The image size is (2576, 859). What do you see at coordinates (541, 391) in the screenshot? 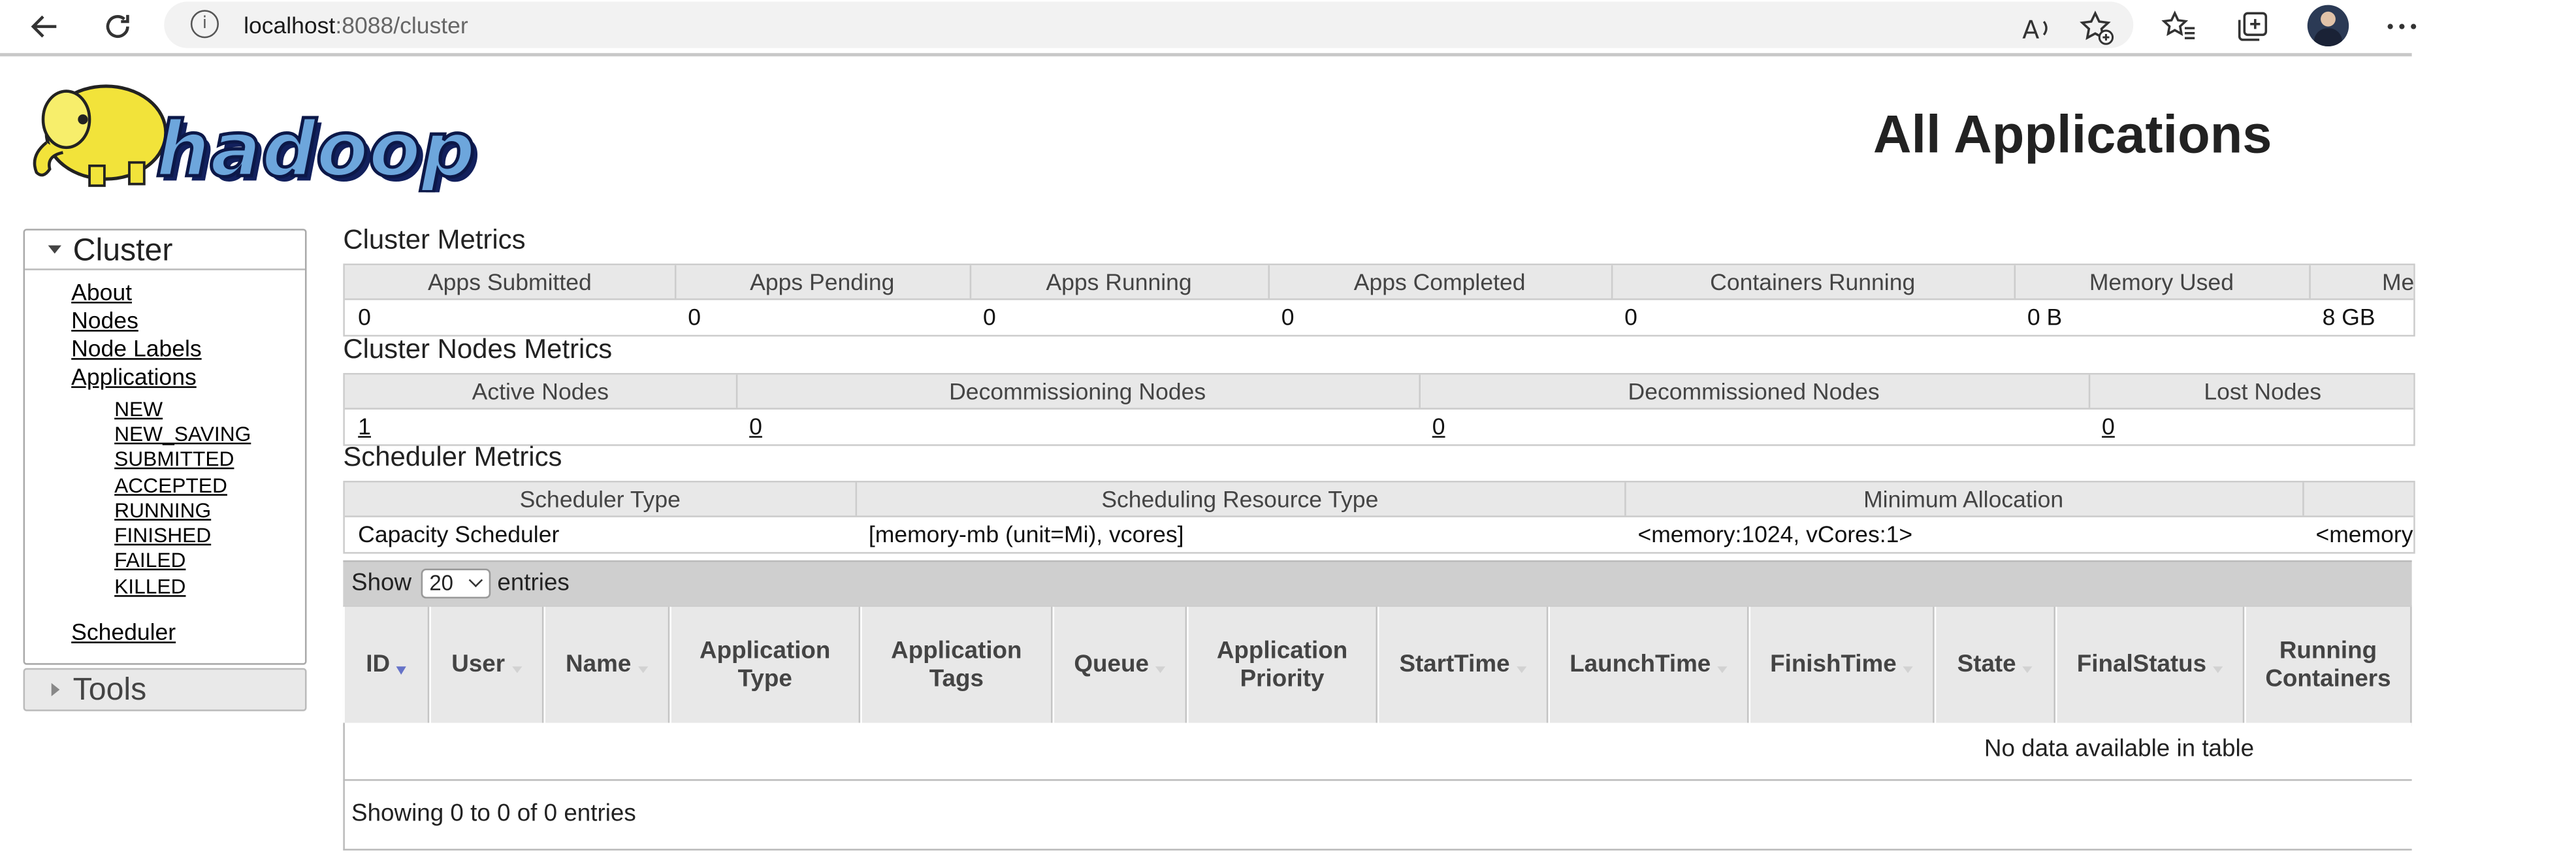
I see `nodes-header-active: Active Nodes` at bounding box center [541, 391].